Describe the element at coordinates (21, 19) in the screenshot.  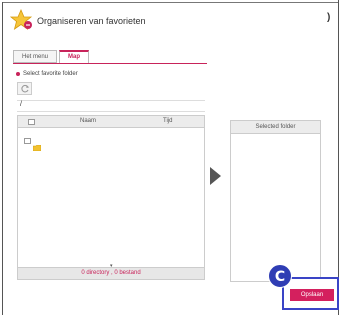
I see `favorite-star-icon` at that location.